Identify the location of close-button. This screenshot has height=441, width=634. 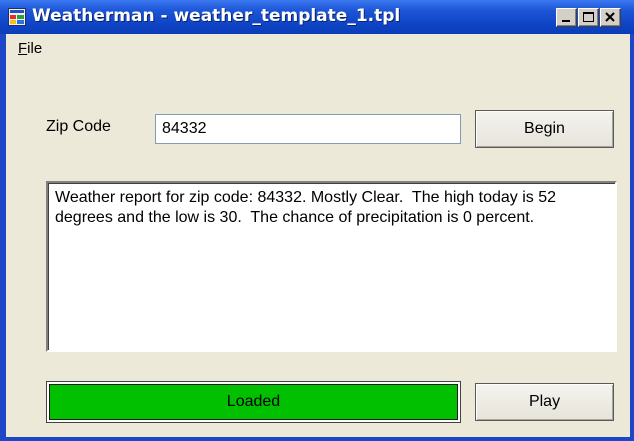
(610, 17).